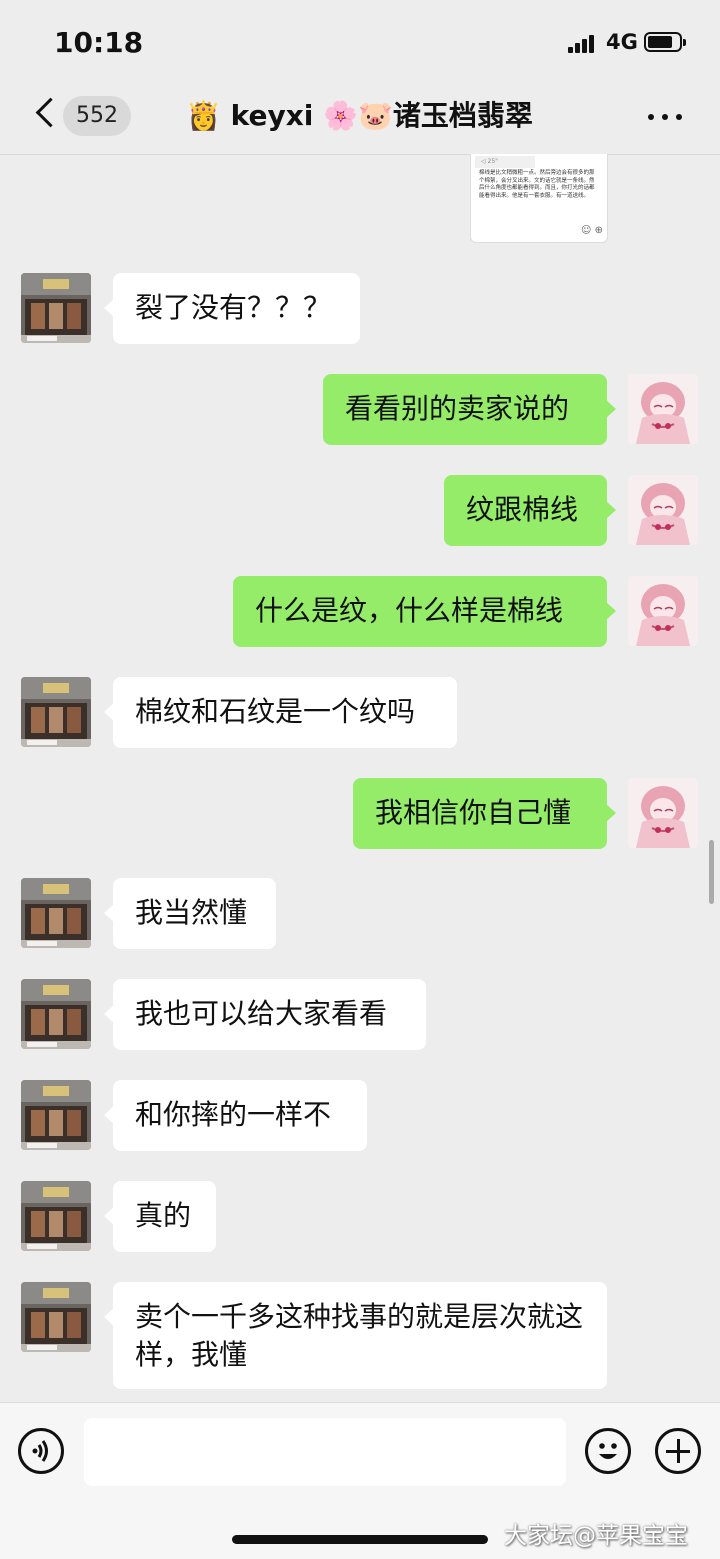 This screenshot has height=1559, width=720. What do you see at coordinates (265, 1014) in the screenshot?
I see `message-bubble: 我也可以给大家看看` at bounding box center [265, 1014].